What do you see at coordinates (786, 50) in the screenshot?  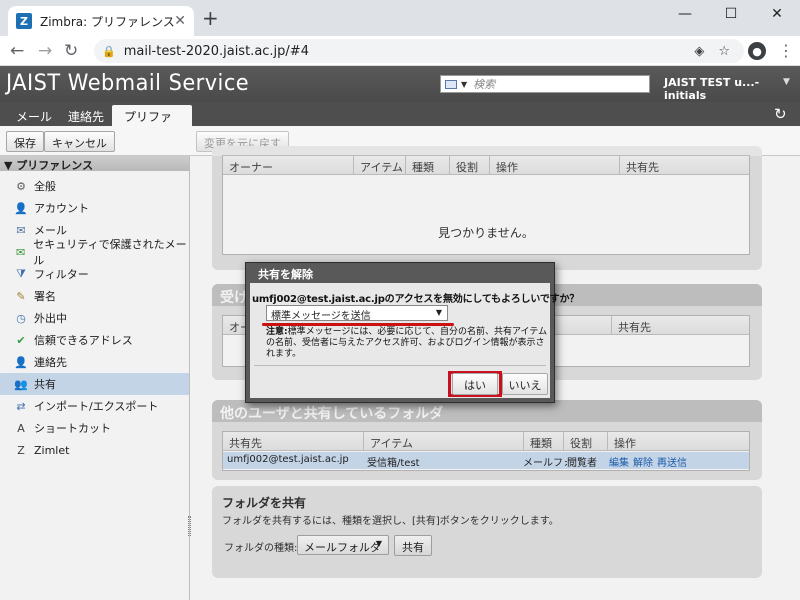 I see `chrome-menu-icon: ⋮` at bounding box center [786, 50].